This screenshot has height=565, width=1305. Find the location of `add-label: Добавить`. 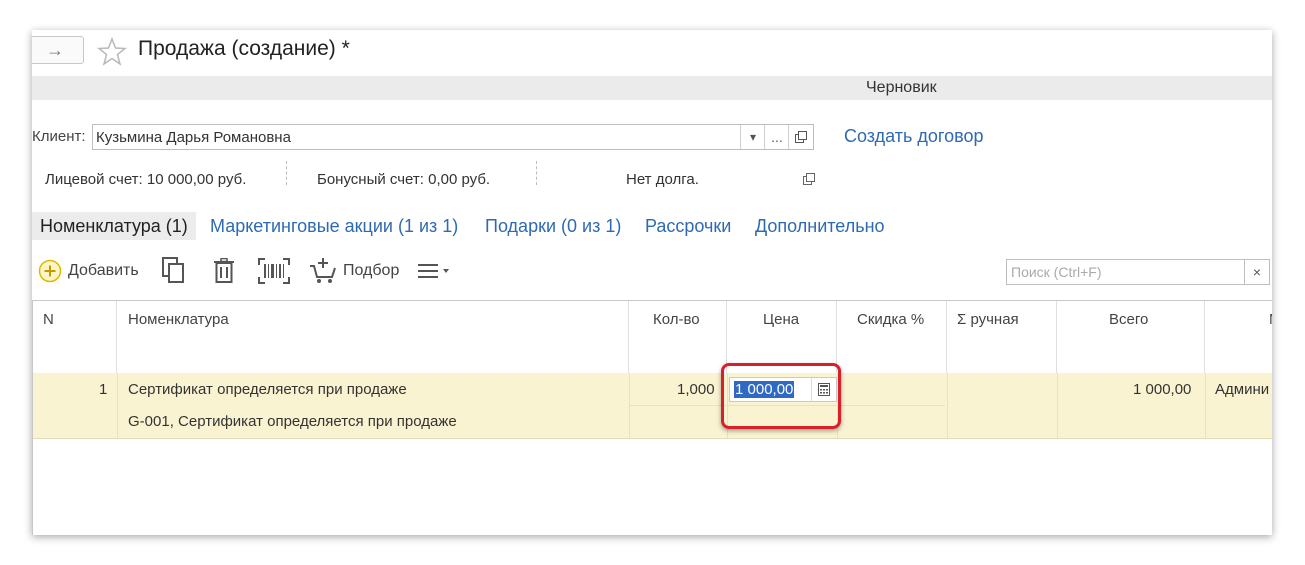

add-label: Добавить is located at coordinates (103, 270).